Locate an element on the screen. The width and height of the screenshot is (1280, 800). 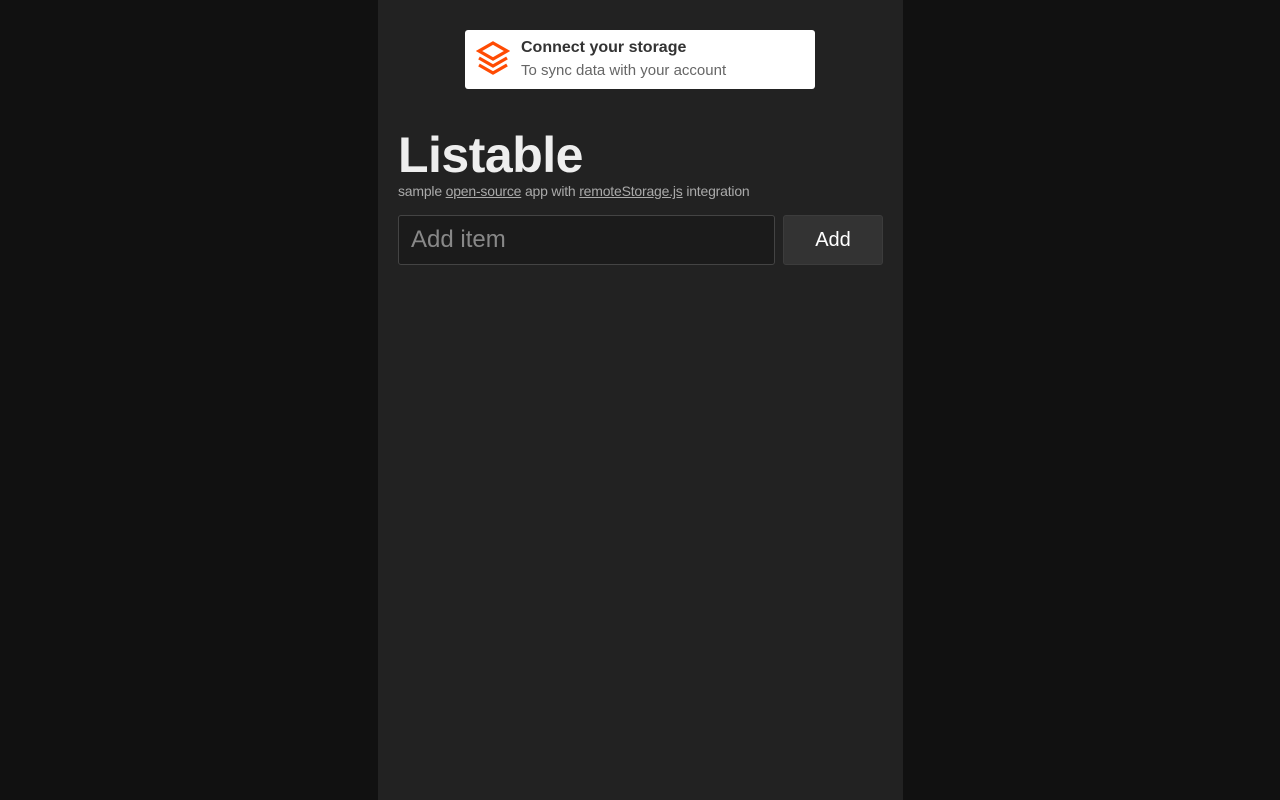
add-button: Add is located at coordinates (833, 240).